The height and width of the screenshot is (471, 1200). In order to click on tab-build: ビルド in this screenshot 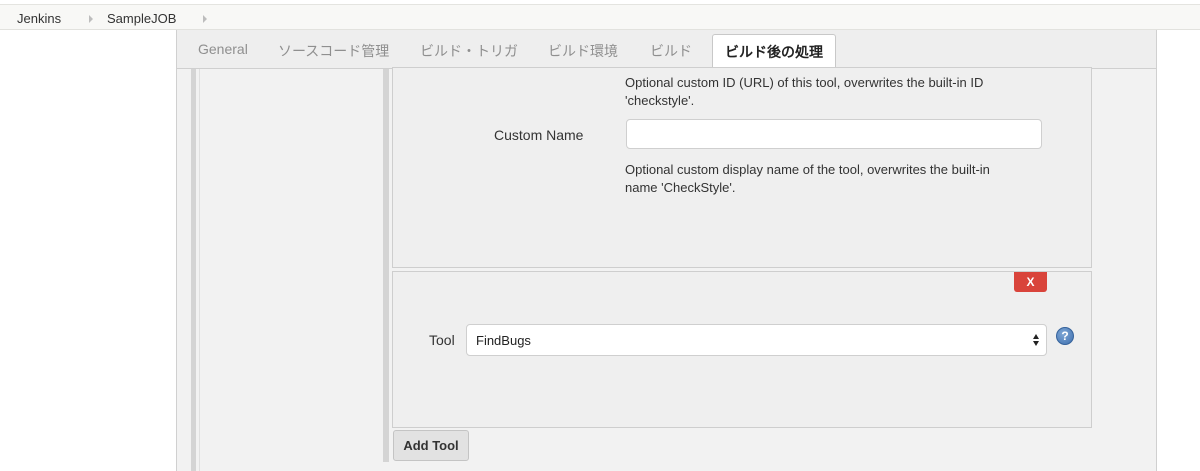, I will do `click(671, 51)`.